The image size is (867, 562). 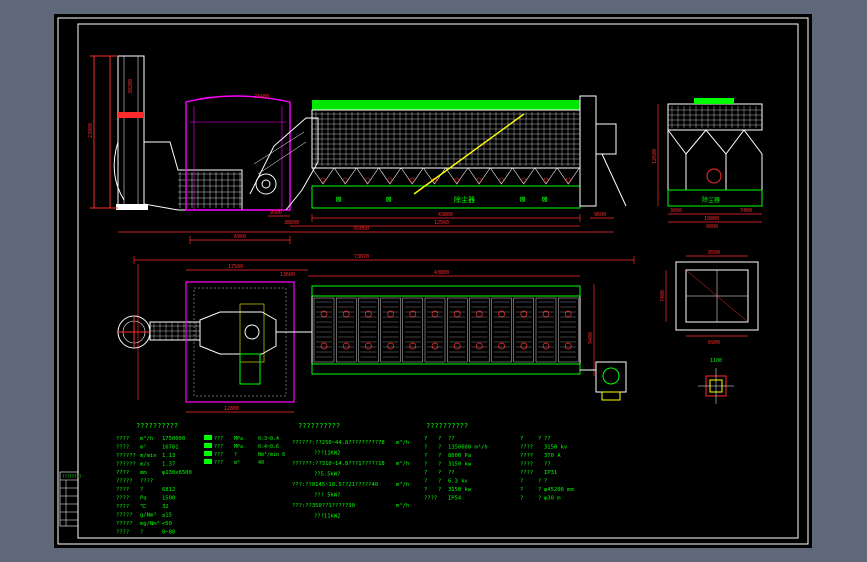 I want to click on table2-cell: ???11kW2, so click(x=327, y=517).